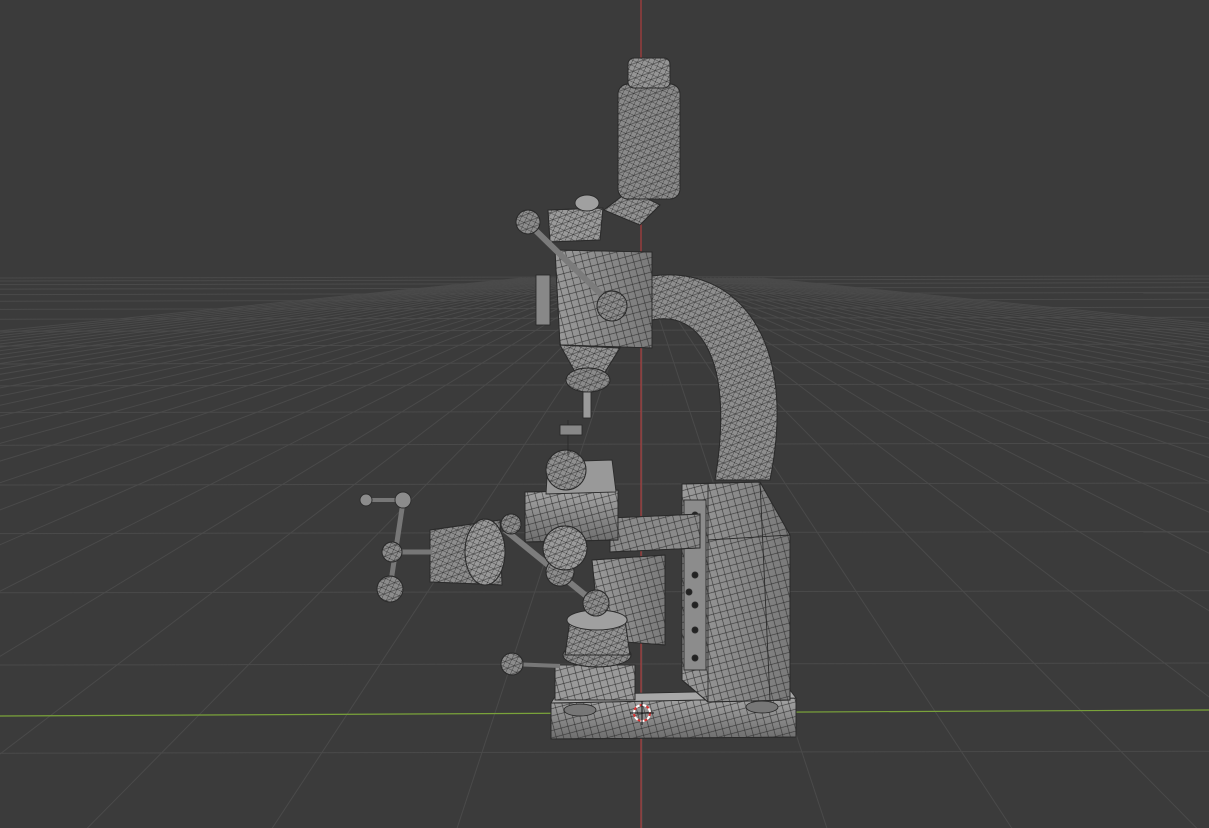 This screenshot has width=1209, height=828. Describe the element at coordinates (642, 141) in the screenshot. I see `spindle-motor` at that location.